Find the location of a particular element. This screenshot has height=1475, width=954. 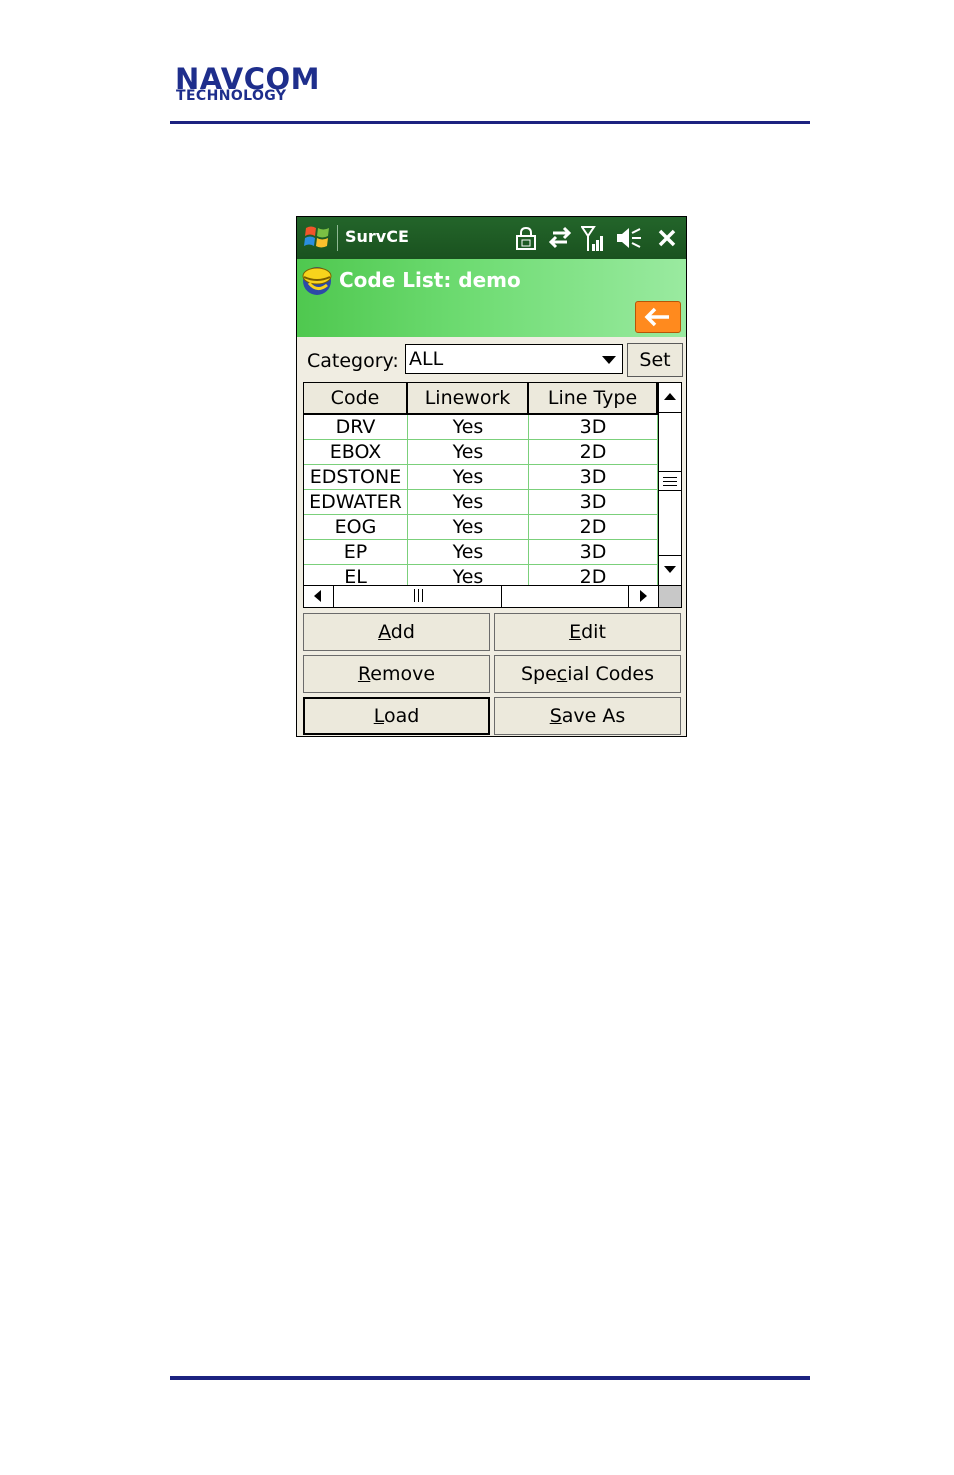

connectivity-icon is located at coordinates (560, 238).